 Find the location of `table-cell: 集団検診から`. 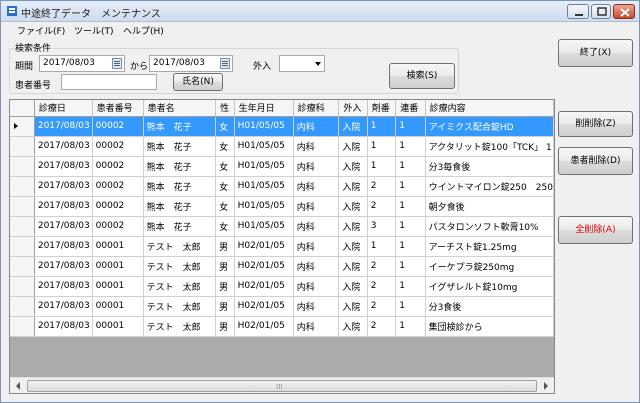

table-cell: 集団検診から is located at coordinates (489, 326).